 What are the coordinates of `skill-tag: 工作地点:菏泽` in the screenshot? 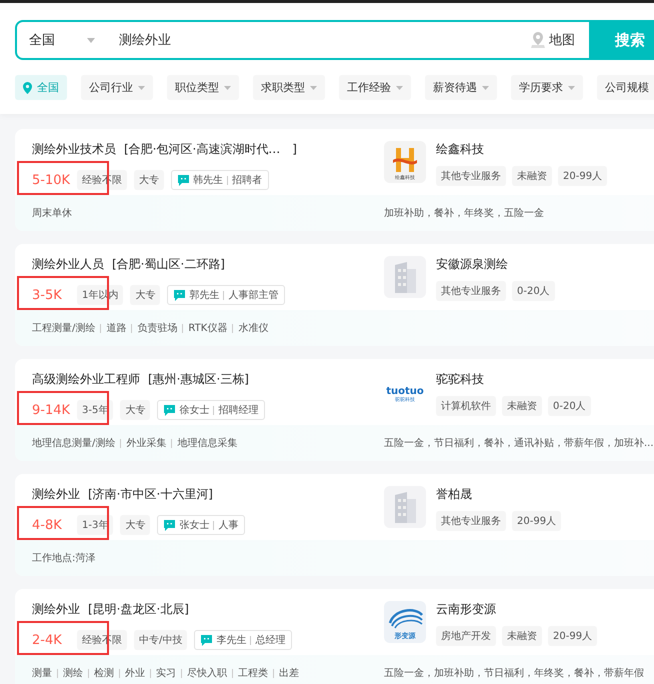 It's located at (64, 558).